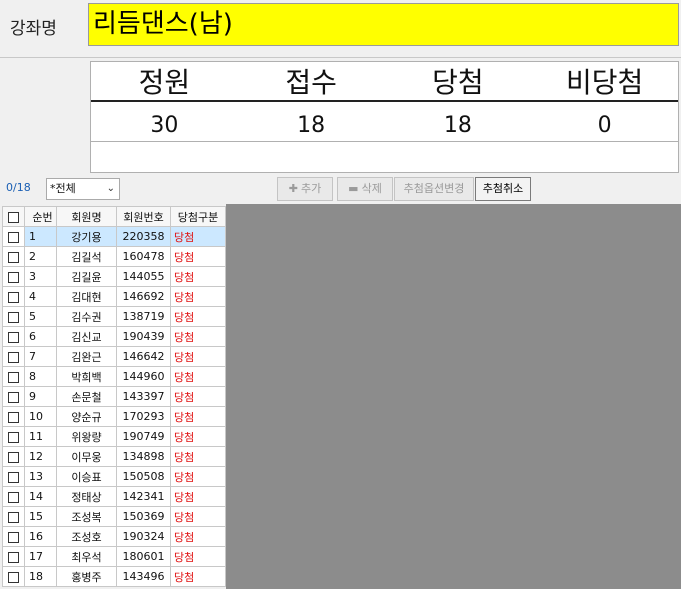 The height and width of the screenshot is (589, 681). Describe the element at coordinates (143, 216) in the screenshot. I see `col-header-member-id: 회원번호` at that location.